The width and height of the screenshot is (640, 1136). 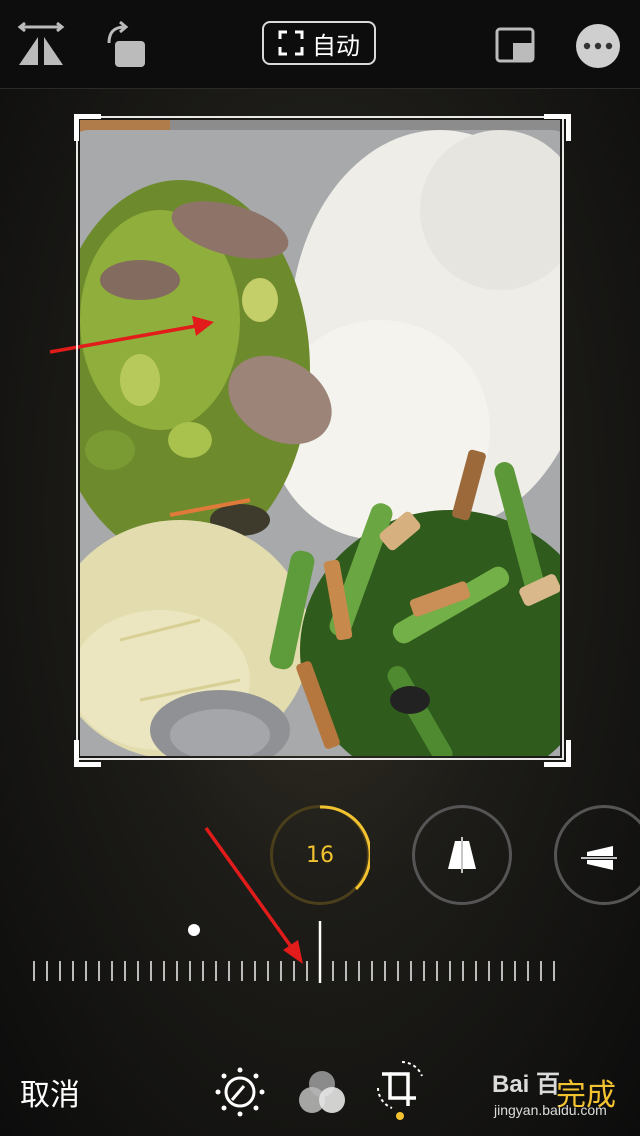 I want to click on slider-zero-dot, so click(x=194, y=930).